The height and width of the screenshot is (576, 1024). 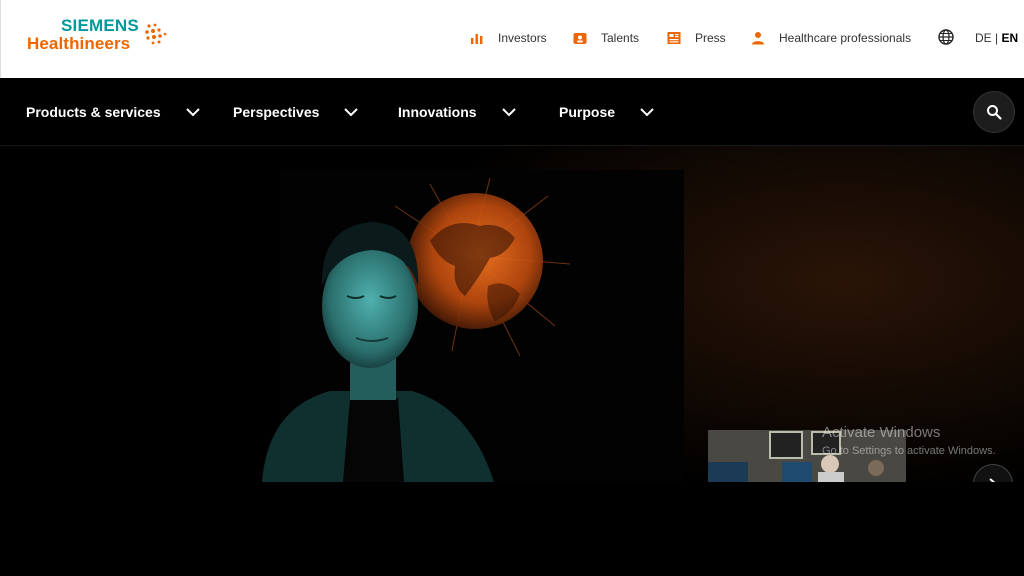 What do you see at coordinates (587, 112) in the screenshot?
I see `nav-label: Purpose` at bounding box center [587, 112].